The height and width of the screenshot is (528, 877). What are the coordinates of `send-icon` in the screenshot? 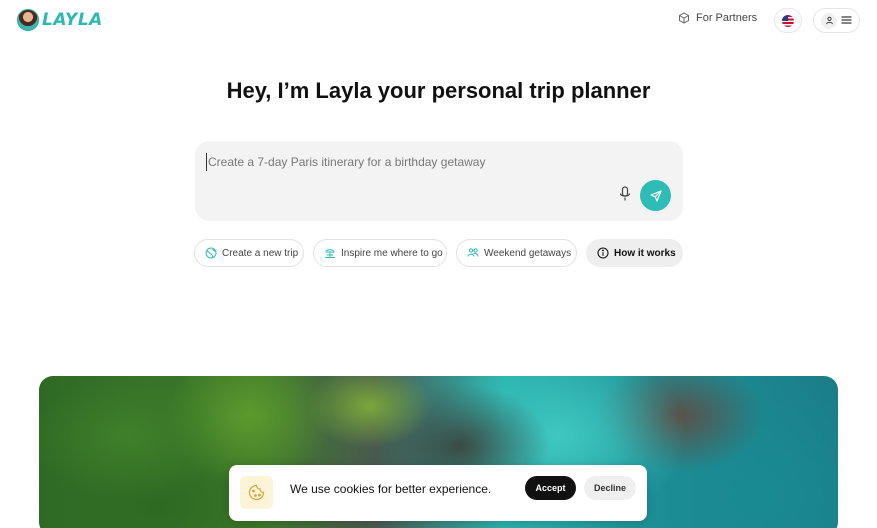 It's located at (655, 195).